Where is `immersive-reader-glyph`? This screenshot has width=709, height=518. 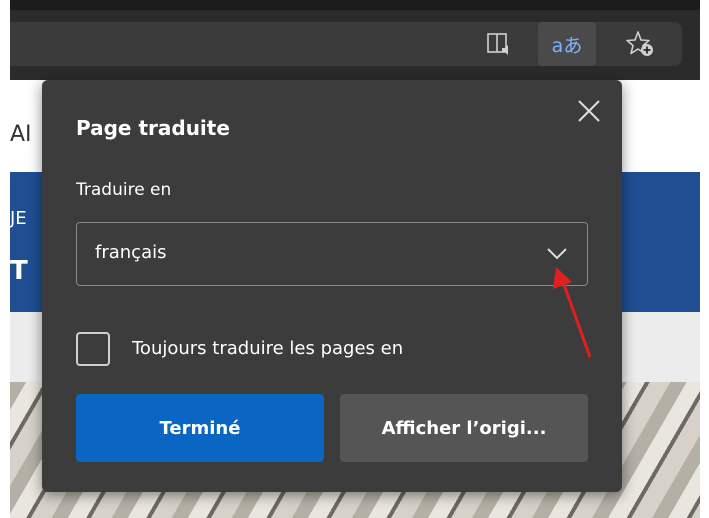
immersive-reader-glyph is located at coordinates (497, 44).